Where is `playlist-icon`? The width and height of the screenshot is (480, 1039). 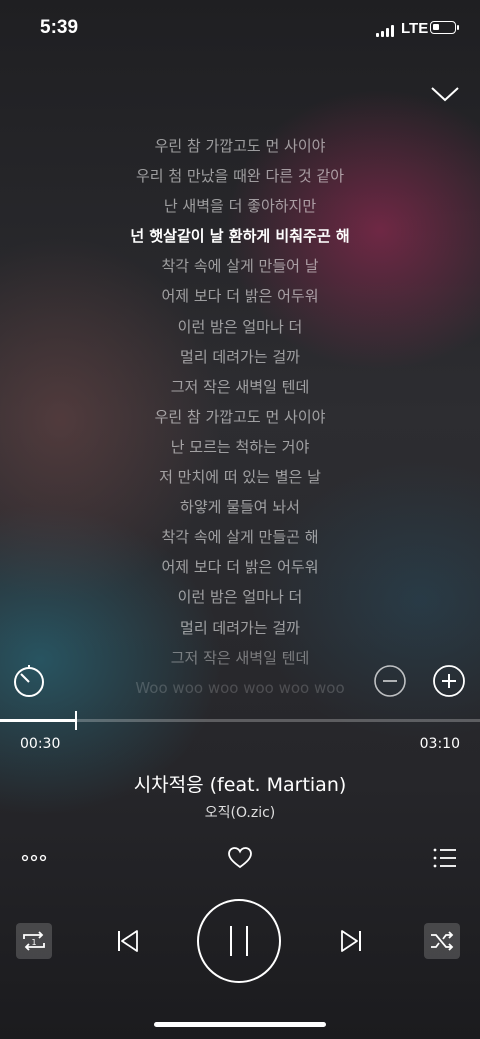 playlist-icon is located at coordinates (445, 858).